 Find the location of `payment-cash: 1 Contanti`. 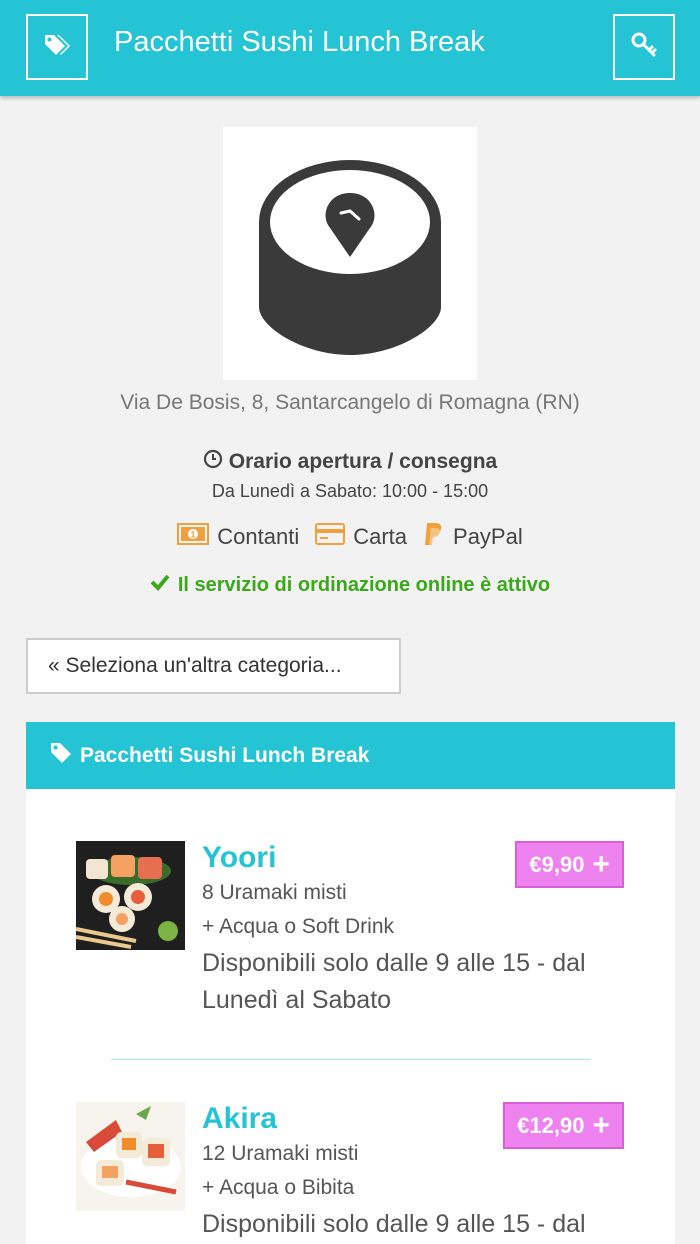

payment-cash: 1 Contanti is located at coordinates (238, 537).